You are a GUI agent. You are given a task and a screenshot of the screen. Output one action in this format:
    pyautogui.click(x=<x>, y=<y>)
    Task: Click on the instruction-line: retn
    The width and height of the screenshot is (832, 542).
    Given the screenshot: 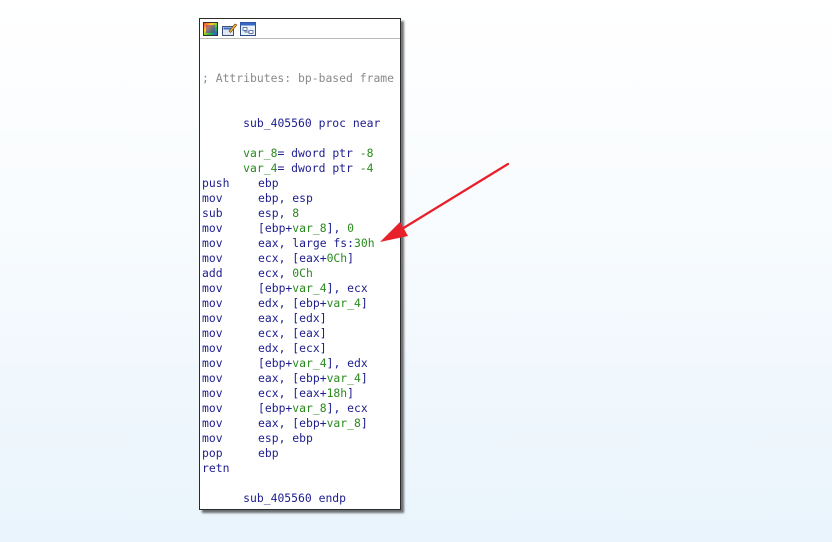 What is the action you would take?
    pyautogui.click(x=230, y=468)
    